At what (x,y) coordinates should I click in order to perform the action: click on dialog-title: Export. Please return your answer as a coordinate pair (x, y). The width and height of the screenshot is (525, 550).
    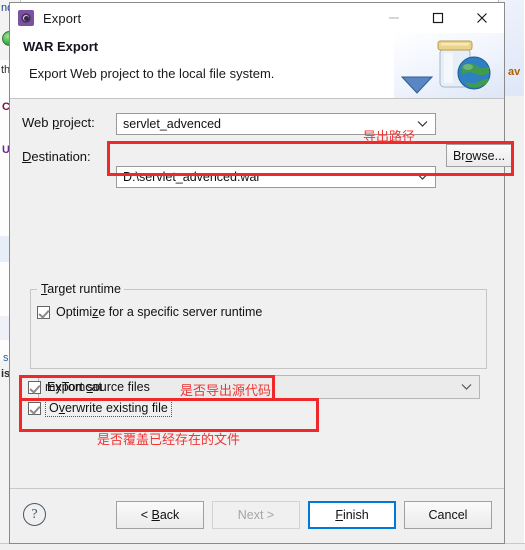
    Looking at the image, I should click on (62, 18).